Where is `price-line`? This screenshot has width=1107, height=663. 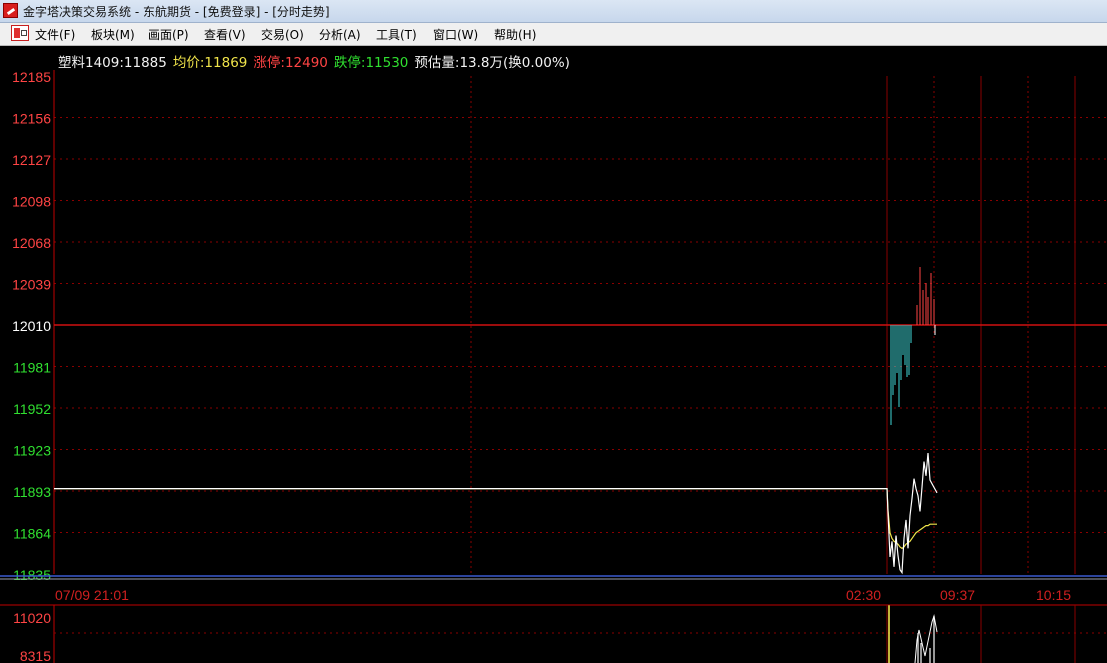 price-line is located at coordinates (496, 514).